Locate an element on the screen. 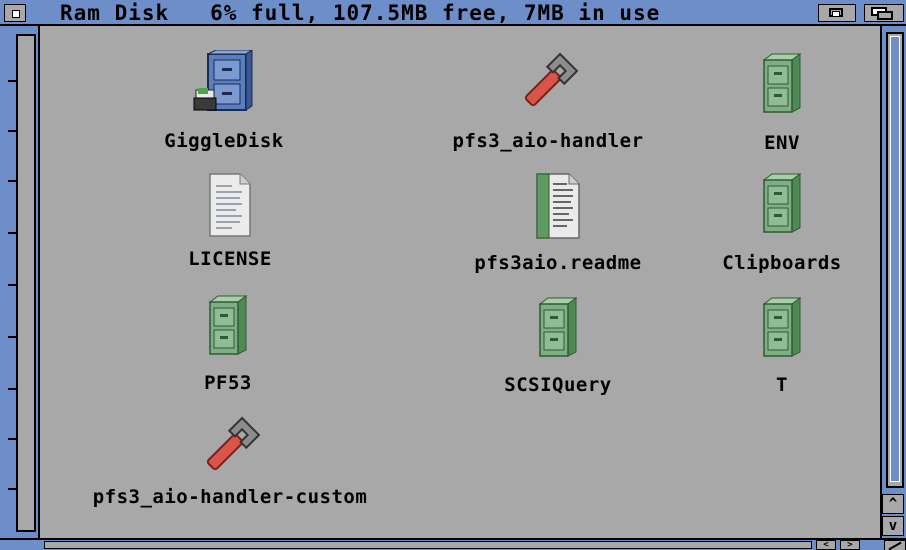  desktop-icon-clipboards: Clipboards is located at coordinates (782, 225).